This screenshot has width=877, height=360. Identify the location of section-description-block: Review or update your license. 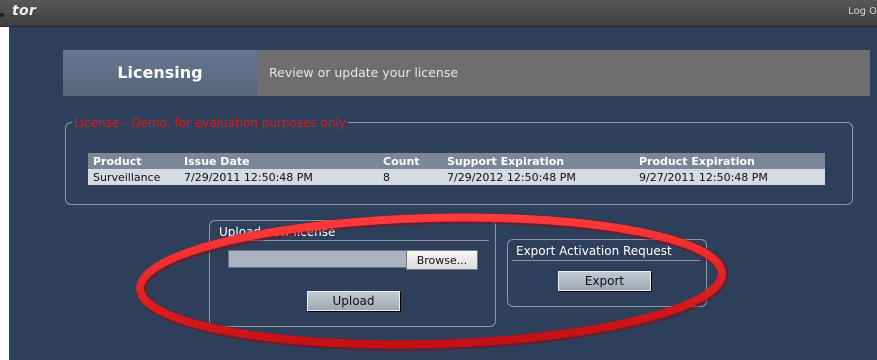
(563, 73).